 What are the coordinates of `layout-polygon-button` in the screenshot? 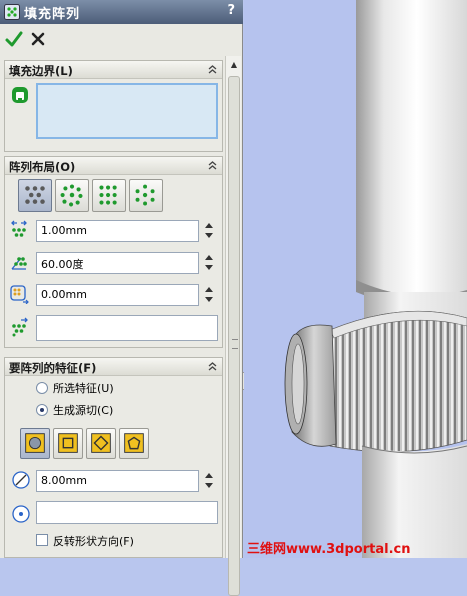 It's located at (146, 195).